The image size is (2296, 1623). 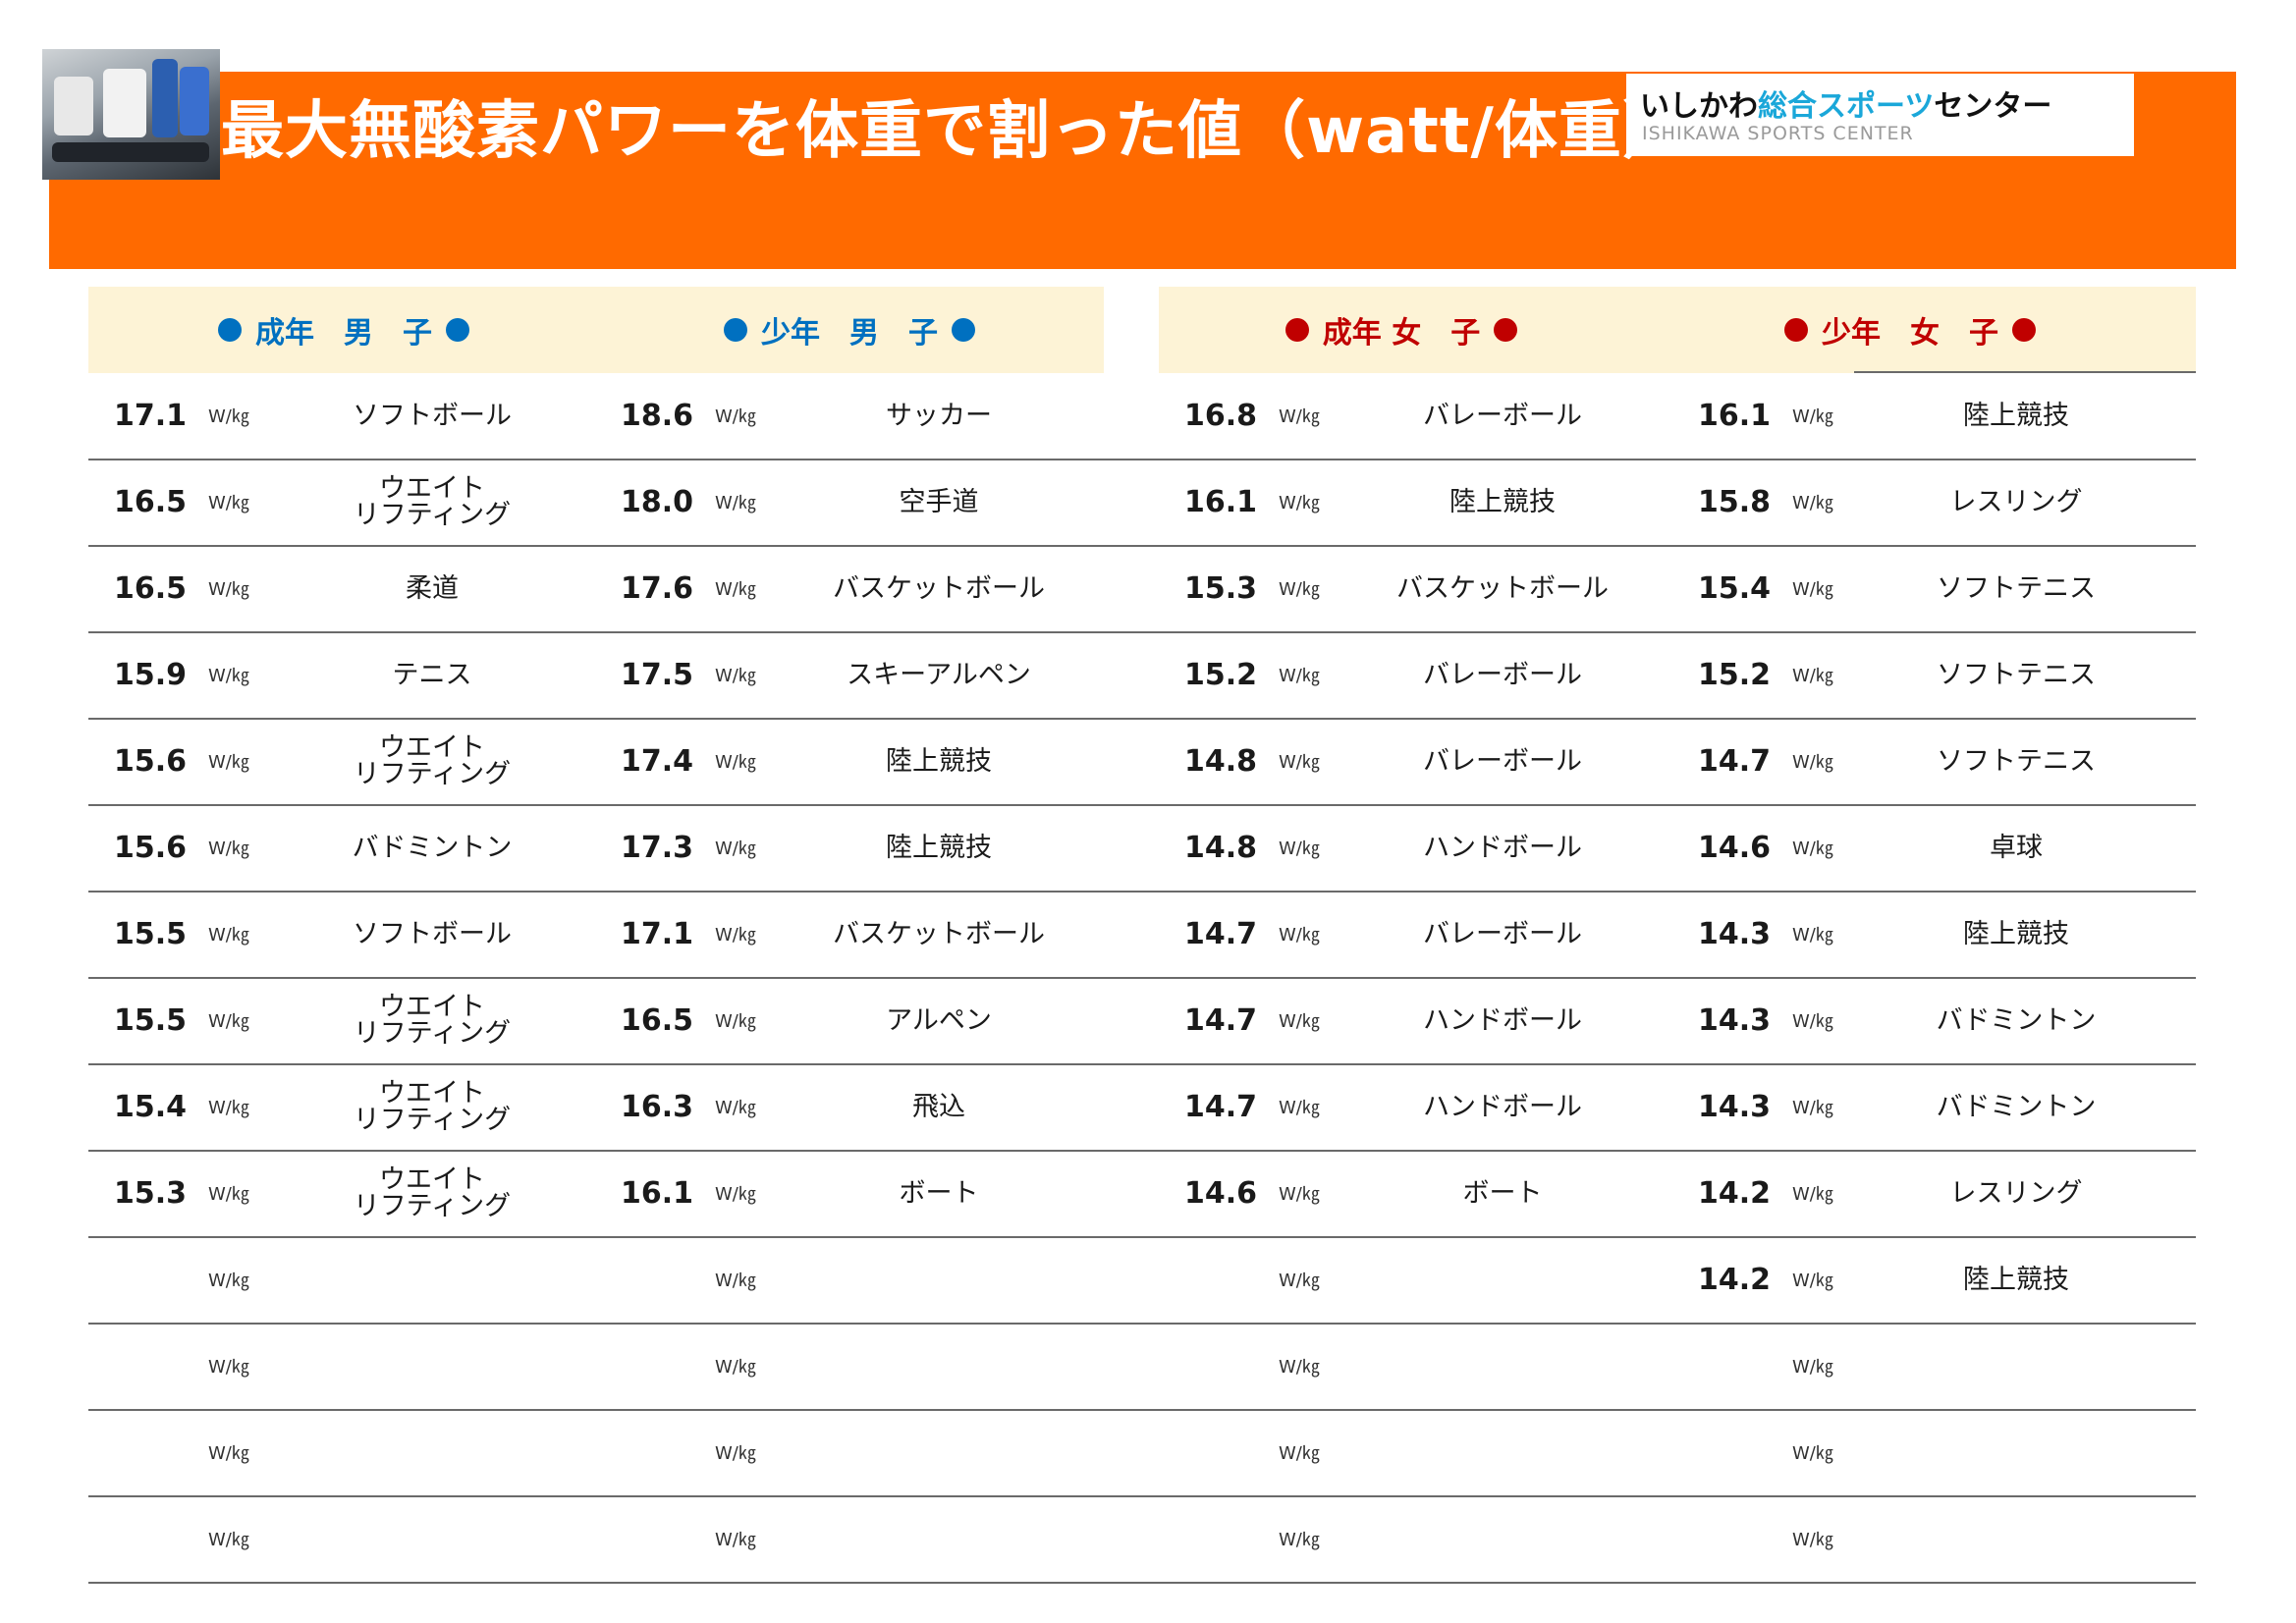 I want to click on power-value: 15.6, so click(x=150, y=847).